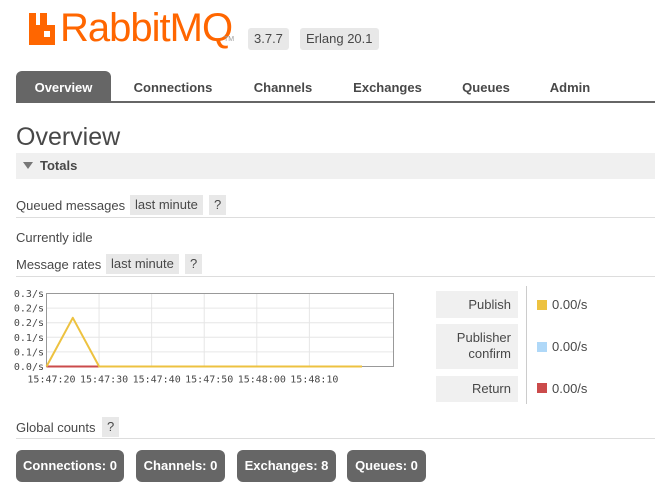 Image resolution: width=655 pixels, height=492 pixels. Describe the element at coordinates (477, 304) in the screenshot. I see `legend-publish-button: Publish` at that location.